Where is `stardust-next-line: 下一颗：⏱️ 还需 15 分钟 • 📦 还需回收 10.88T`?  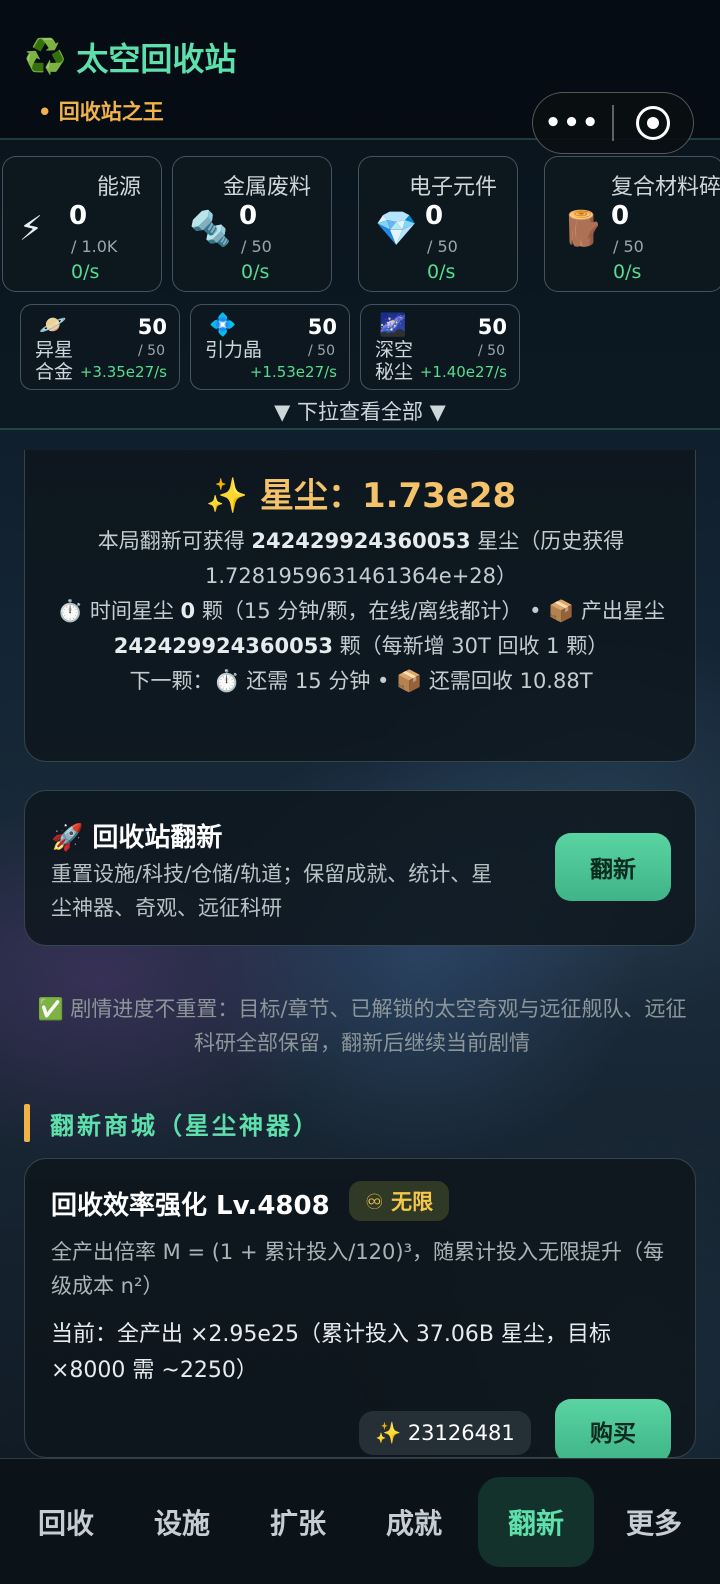 stardust-next-line: 下一颗：⏱️ 还需 15 分钟 • 📦 还需回收 10.88T is located at coordinates (361, 681).